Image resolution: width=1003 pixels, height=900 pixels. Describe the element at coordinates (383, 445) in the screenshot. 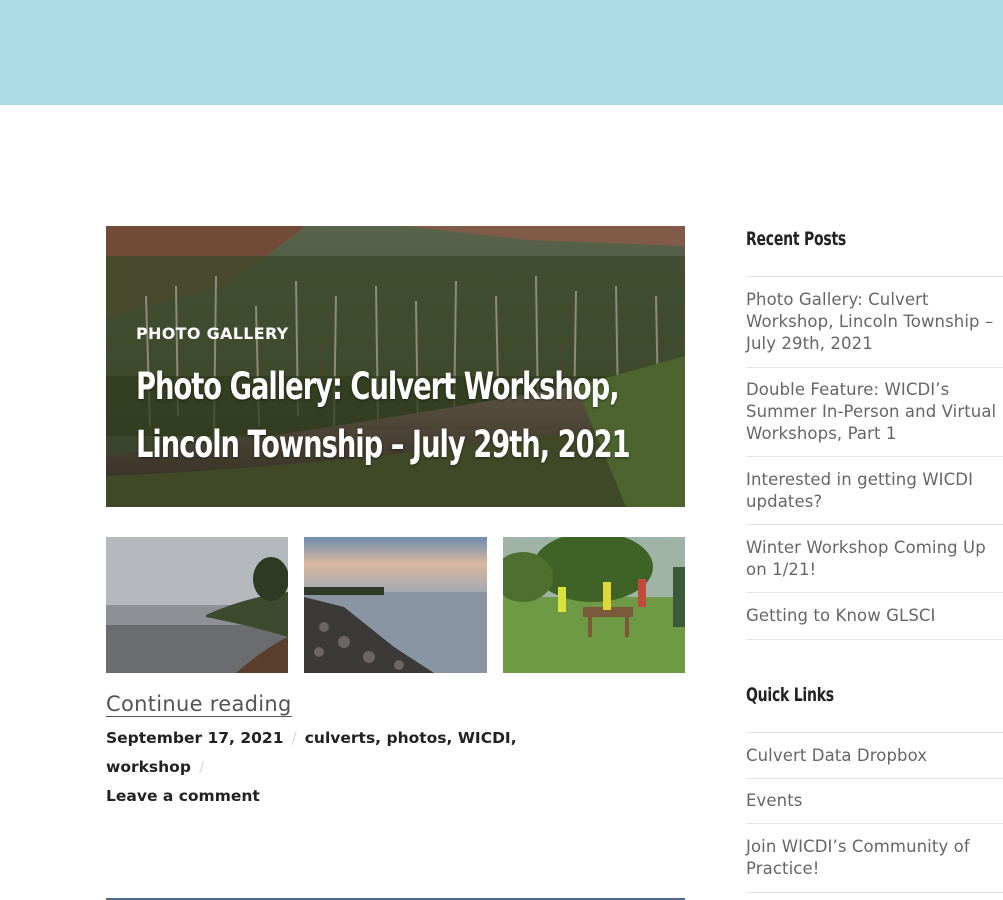

I see `post-title-line-2: Lincoln Township – July 29th, 2021` at that location.